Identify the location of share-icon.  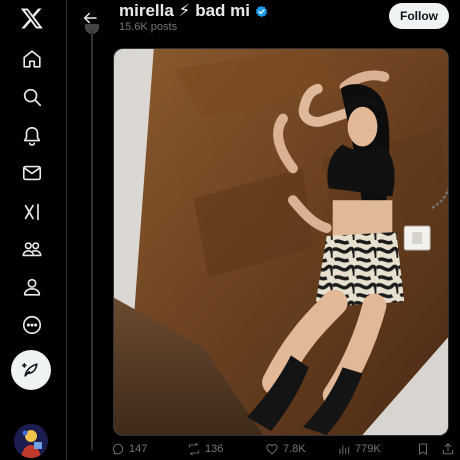
(448, 449).